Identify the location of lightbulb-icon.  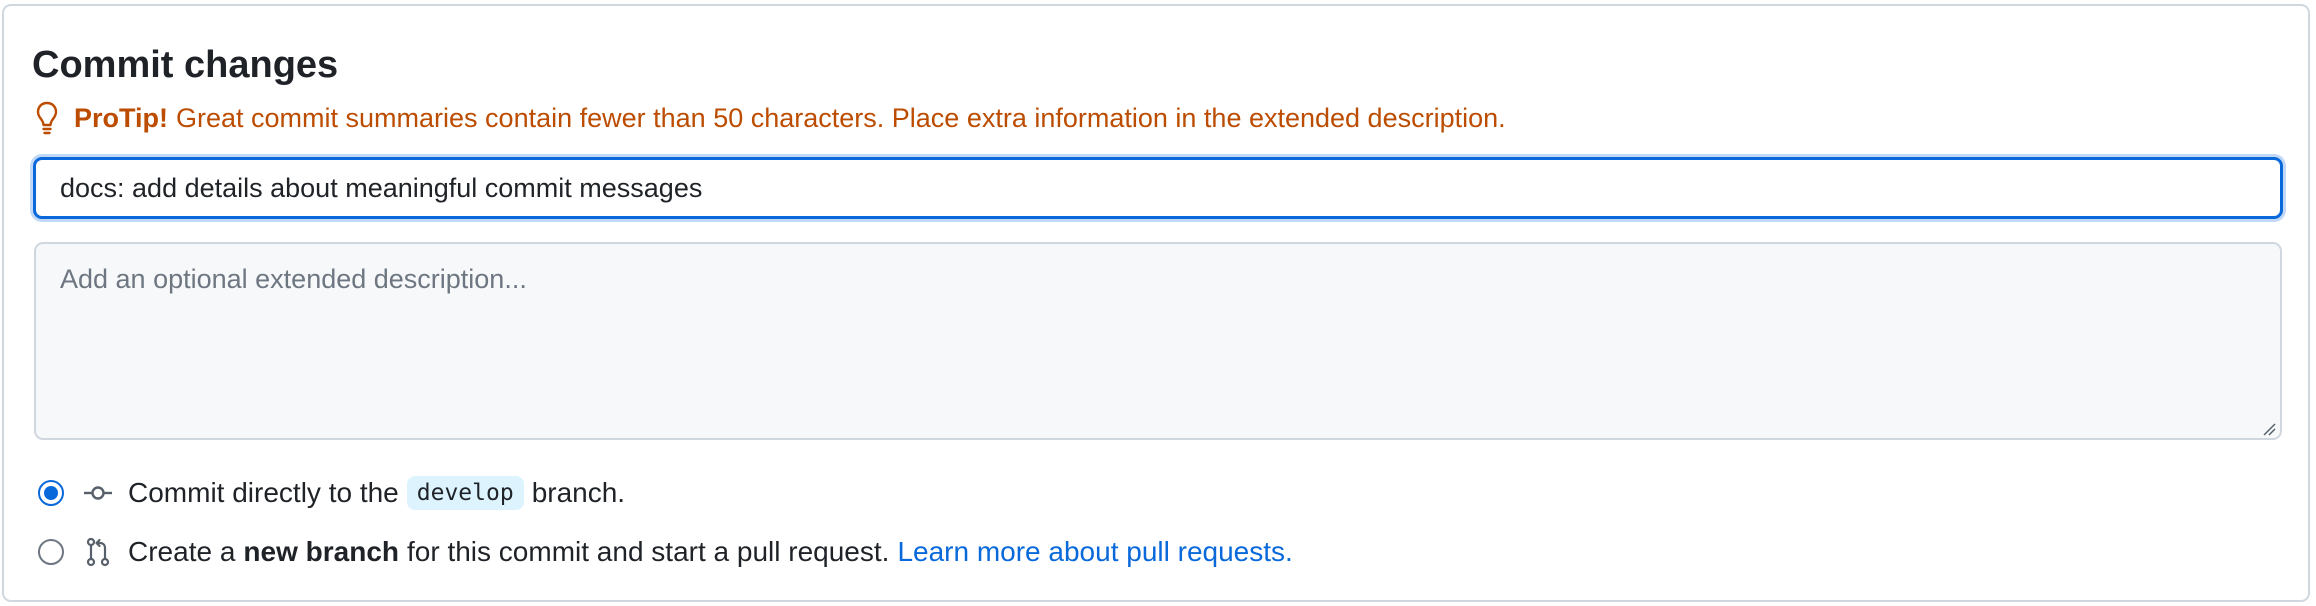
(47, 118).